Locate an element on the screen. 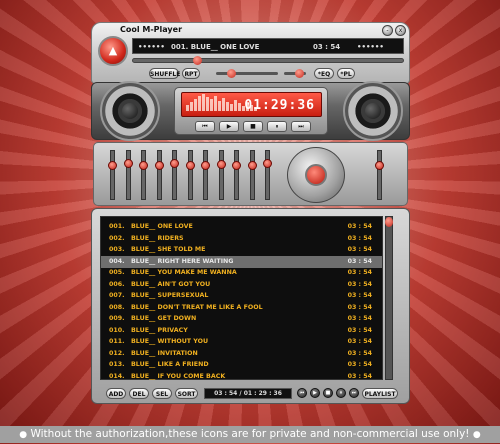 The width and height of the screenshot is (500, 444). playlist-scroll-knob is located at coordinates (389, 222).